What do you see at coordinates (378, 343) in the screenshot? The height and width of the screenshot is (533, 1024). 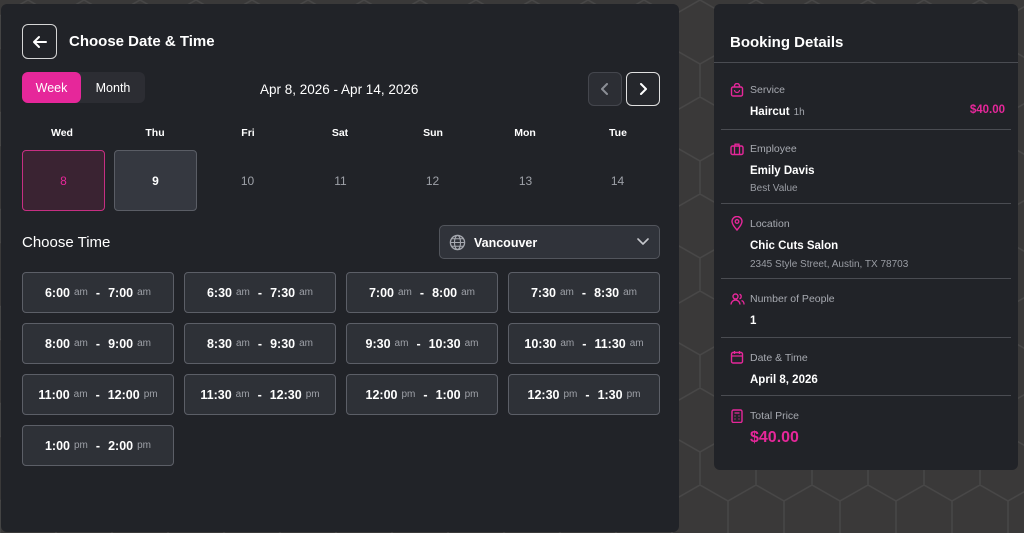 I see `slot-start-time: 9:30` at bounding box center [378, 343].